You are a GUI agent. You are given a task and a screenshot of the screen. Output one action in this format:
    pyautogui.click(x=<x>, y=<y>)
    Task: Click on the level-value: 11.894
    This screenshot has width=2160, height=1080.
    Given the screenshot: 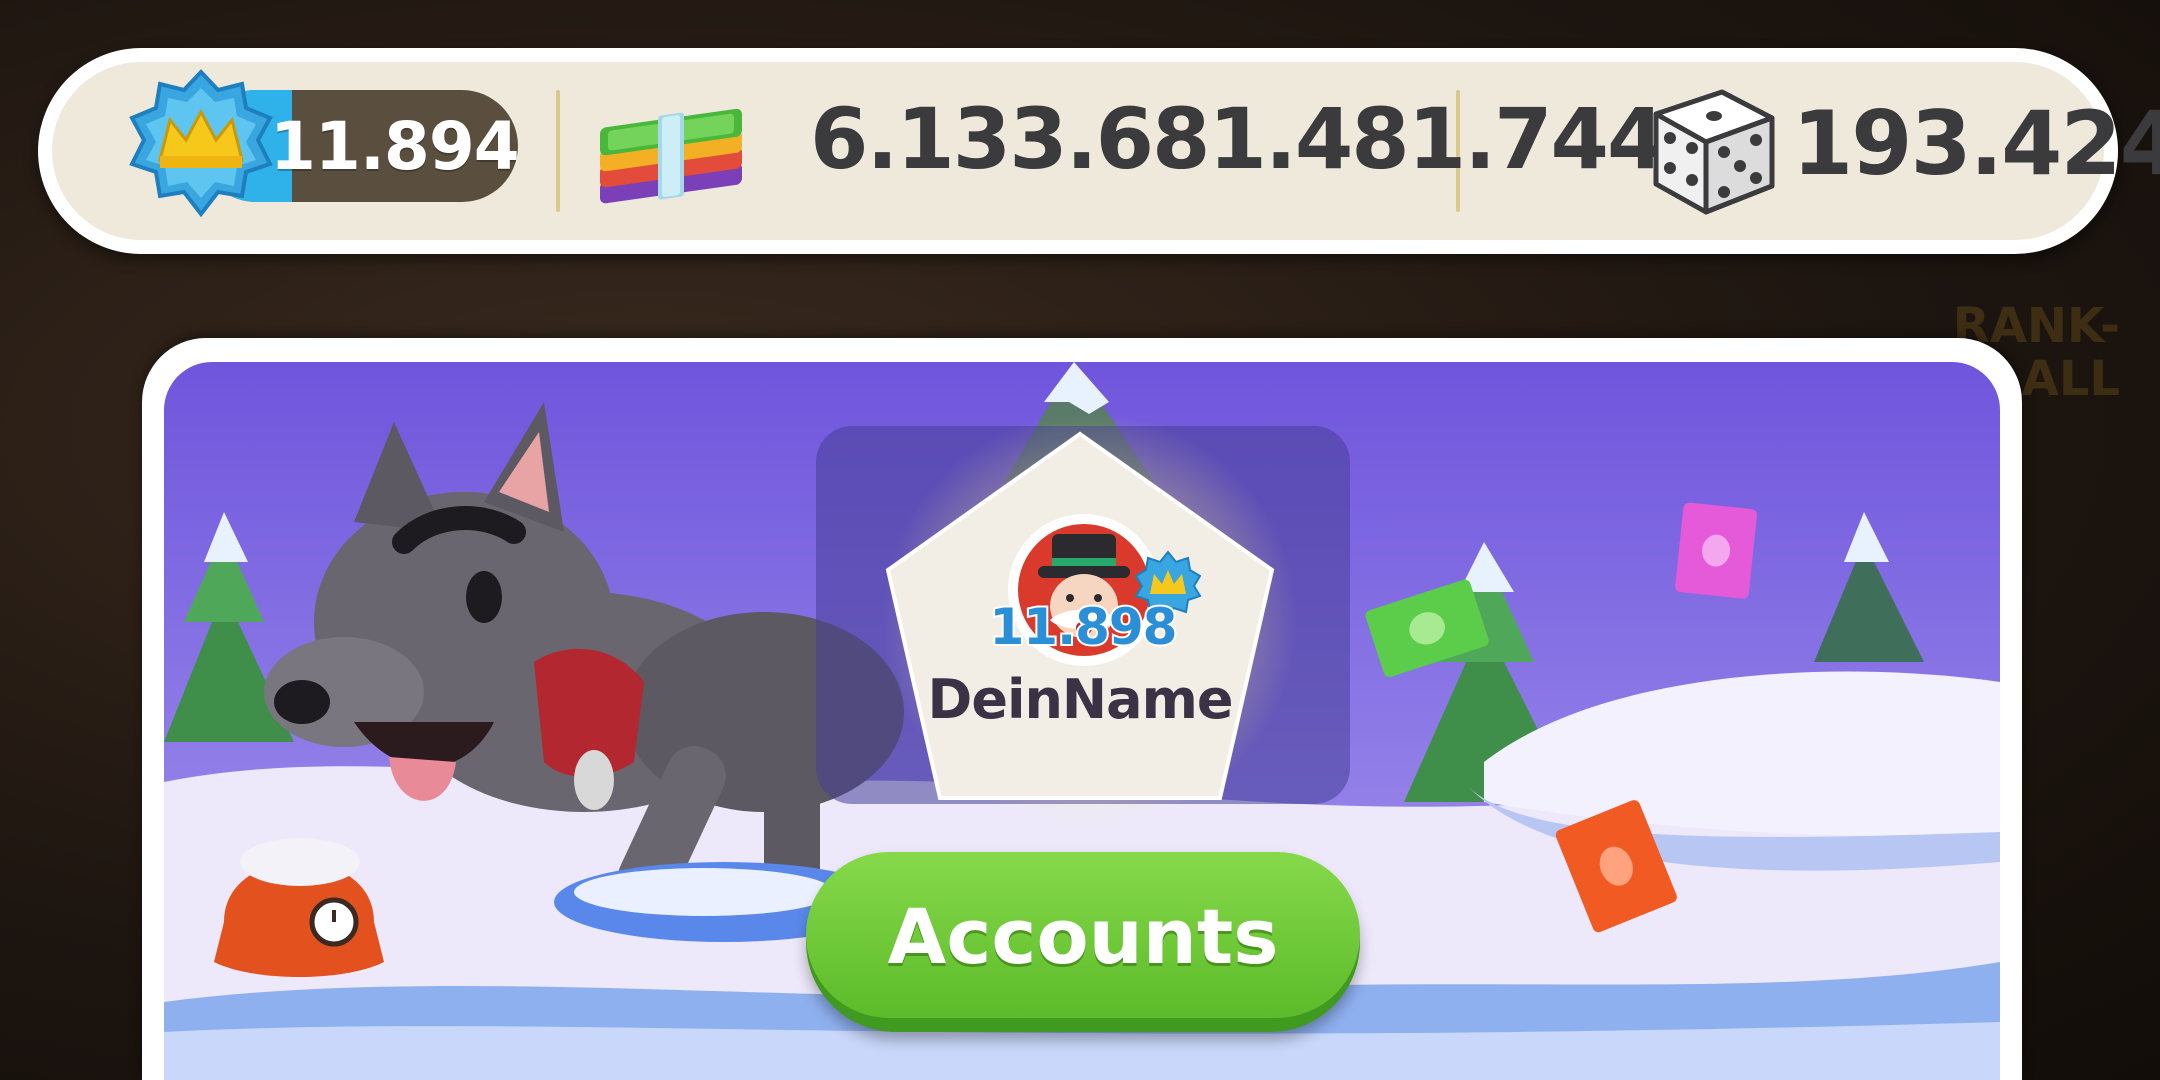 What is the action you would take?
    pyautogui.click(x=394, y=146)
    